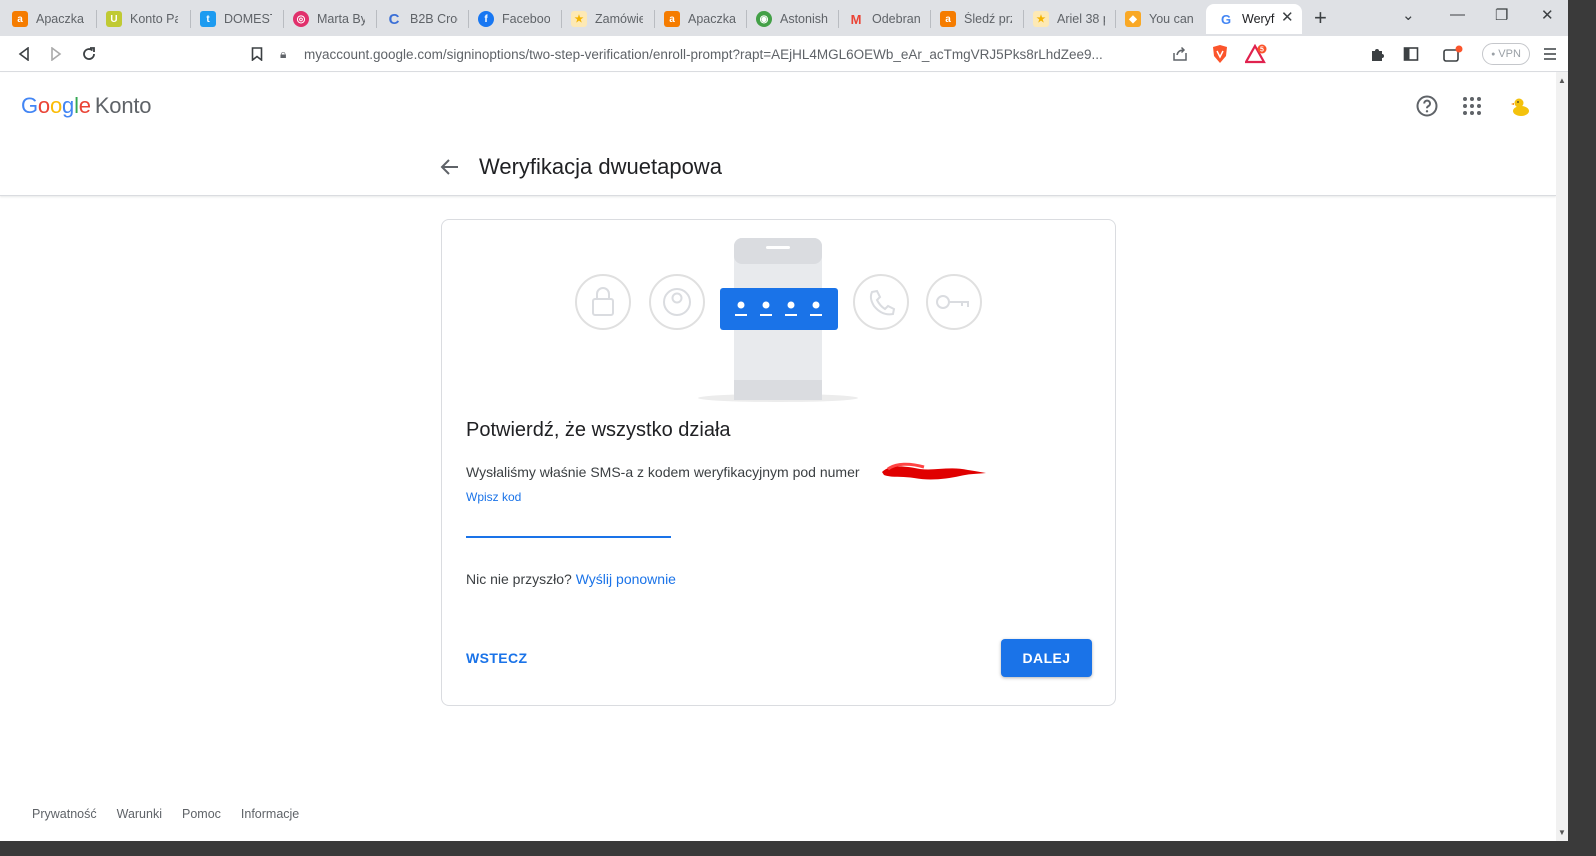  What do you see at coordinates (1472, 106) in the screenshot?
I see `apps-grid-icon` at bounding box center [1472, 106].